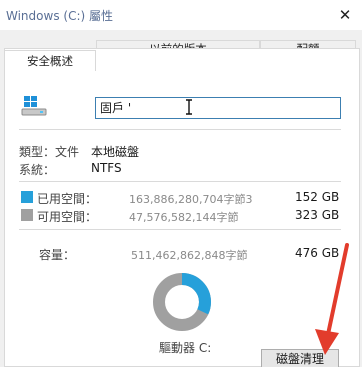  Describe the element at coordinates (317, 215) in the screenshot. I see `free-space-size: 323 GB` at that location.